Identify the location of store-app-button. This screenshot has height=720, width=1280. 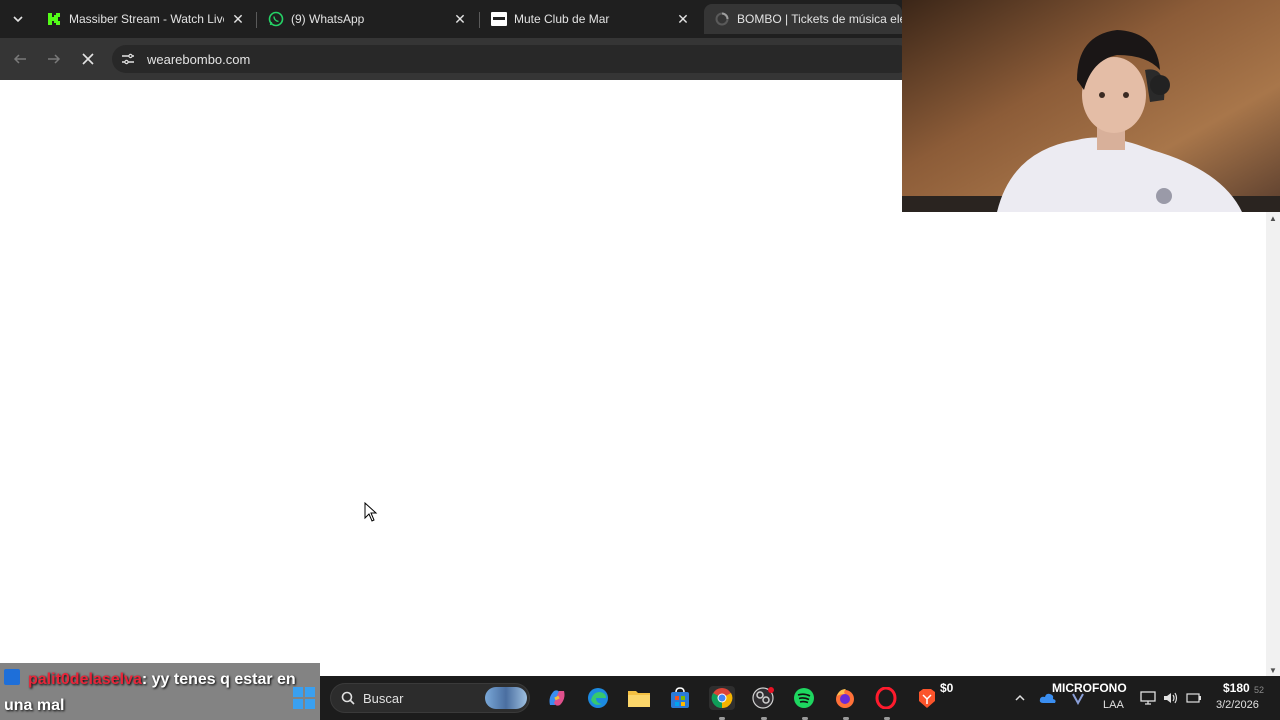
(680, 698).